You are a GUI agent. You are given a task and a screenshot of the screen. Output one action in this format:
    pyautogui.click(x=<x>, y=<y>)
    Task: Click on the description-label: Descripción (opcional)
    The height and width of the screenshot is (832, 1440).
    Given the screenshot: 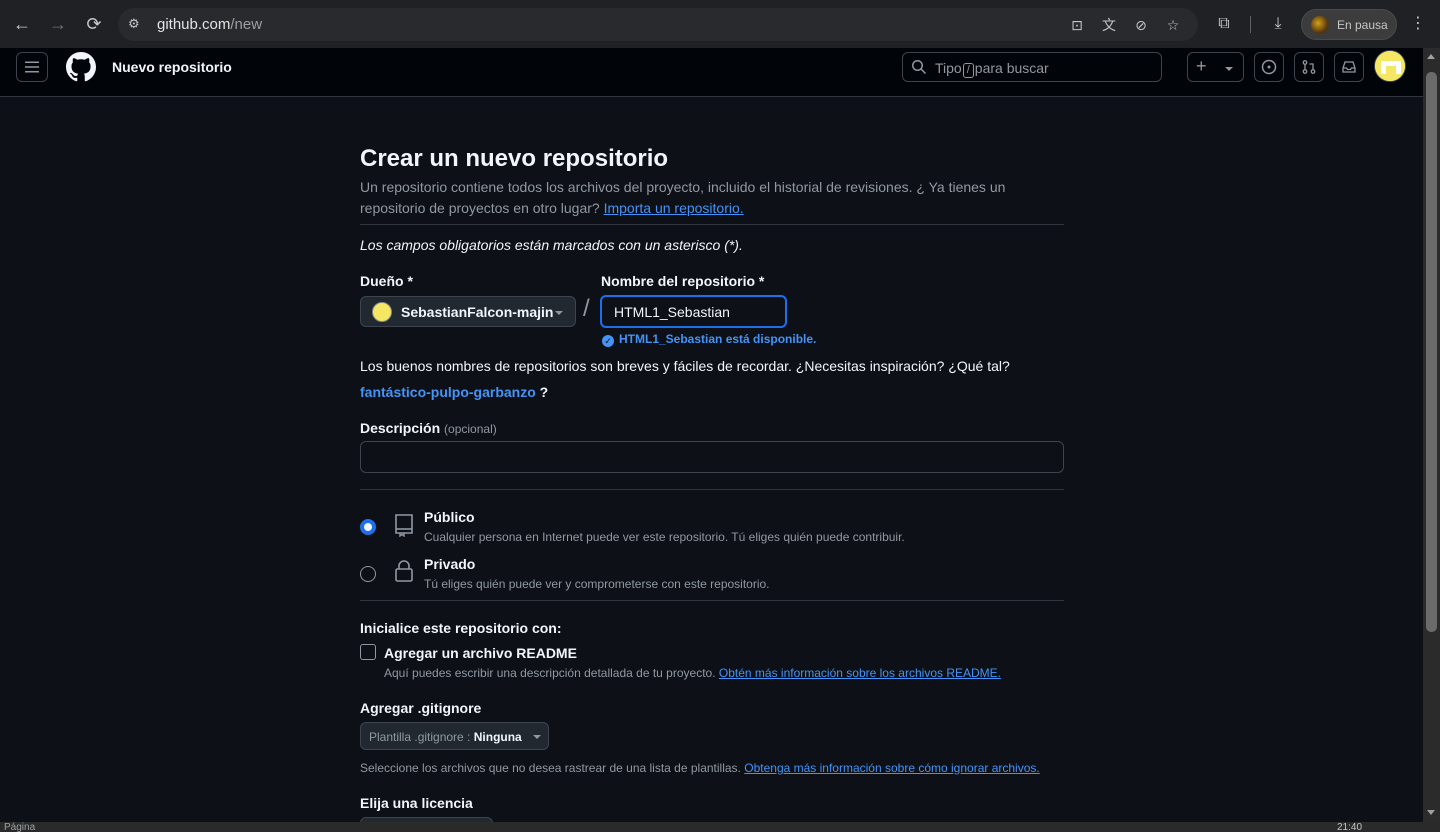 What is the action you would take?
    pyautogui.click(x=428, y=428)
    